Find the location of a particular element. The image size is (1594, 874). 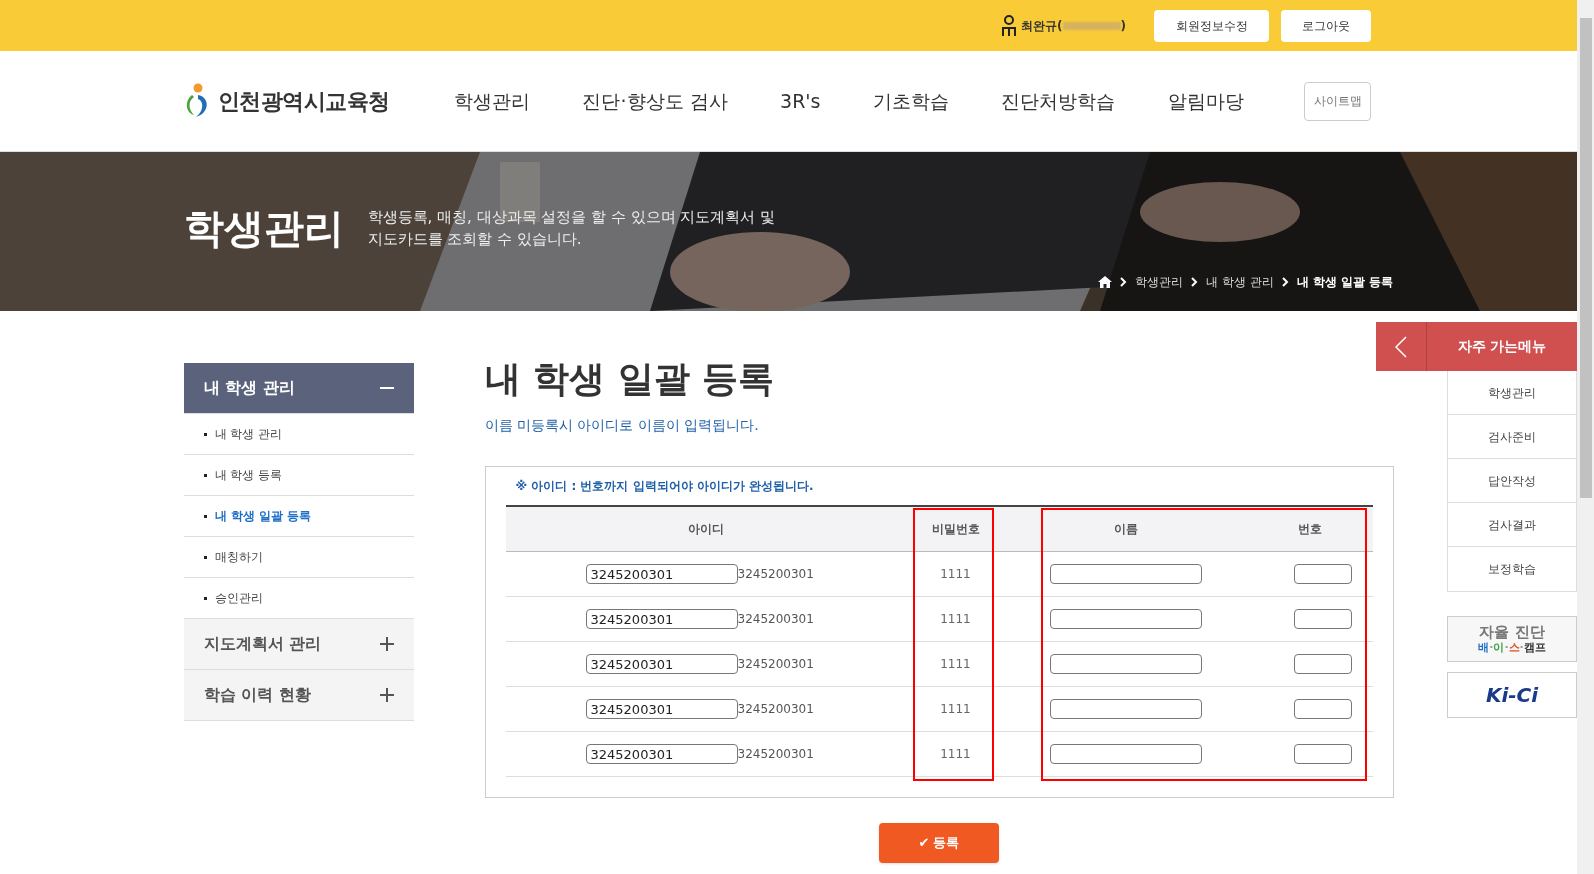

column-header: 아이디 is located at coordinates (705, 529).